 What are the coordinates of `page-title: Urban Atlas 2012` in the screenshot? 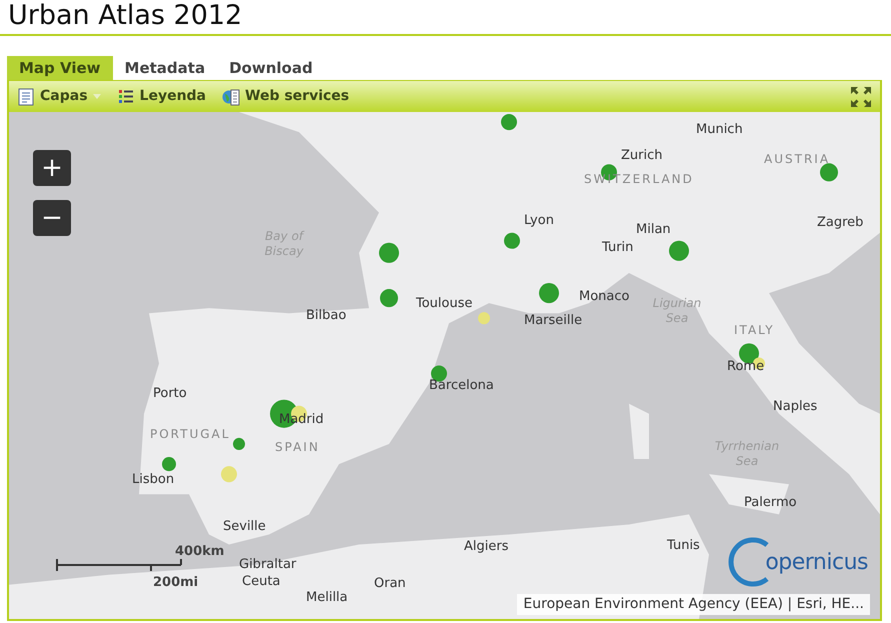 It's located at (125, 16).